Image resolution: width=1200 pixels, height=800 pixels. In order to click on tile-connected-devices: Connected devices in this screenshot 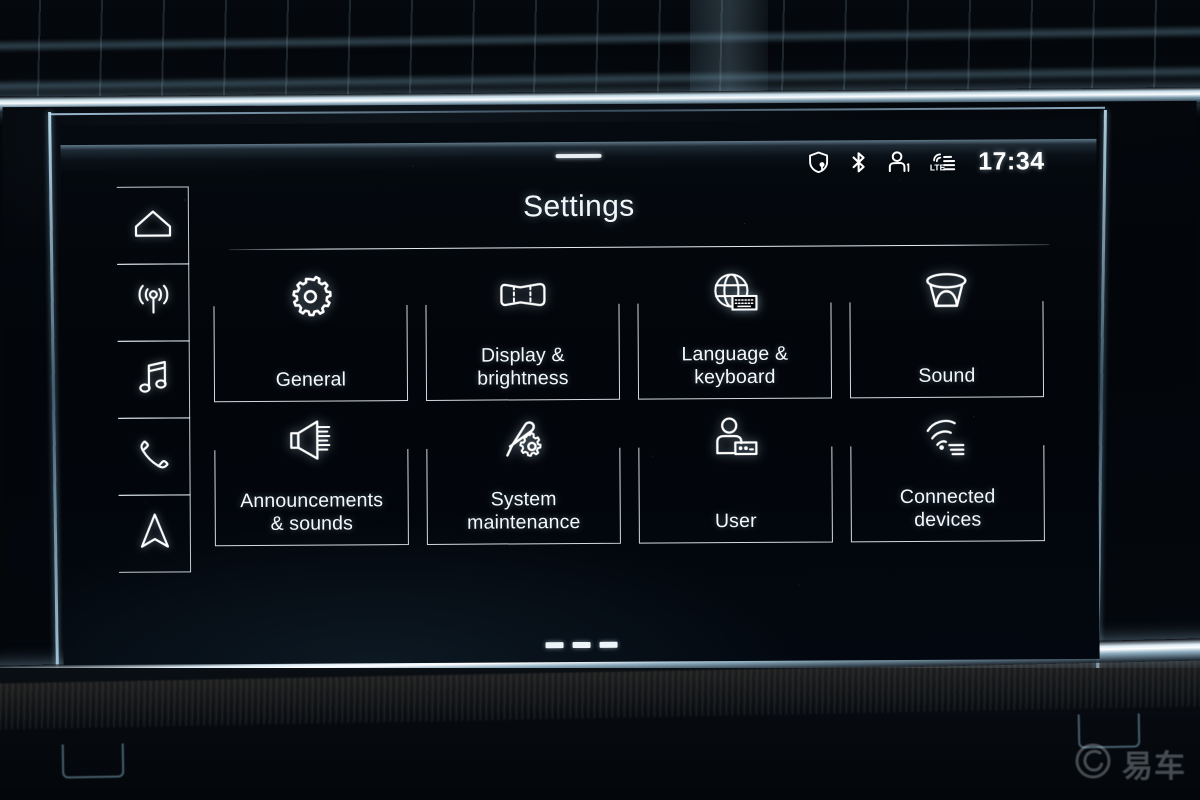, I will do `click(947, 475)`.